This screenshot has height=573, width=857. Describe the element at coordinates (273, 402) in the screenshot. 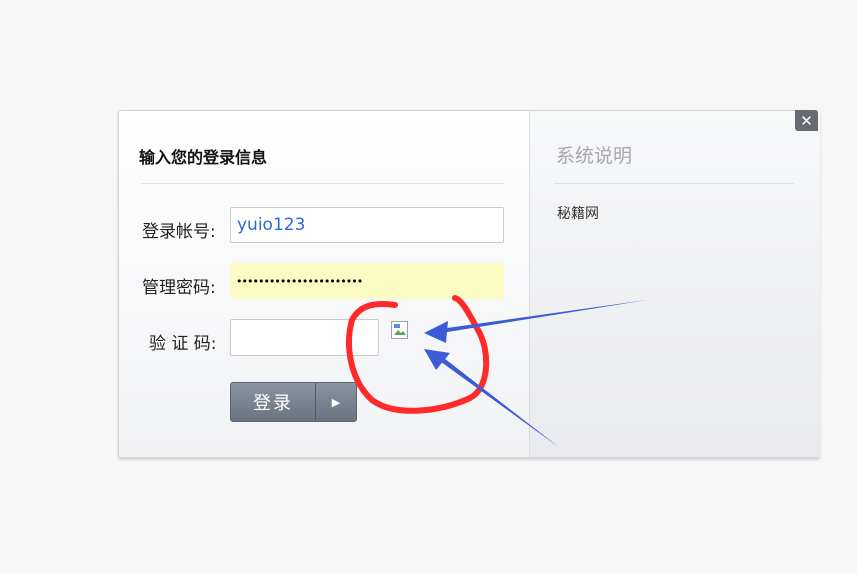

I see `login-button-label: 登录` at that location.